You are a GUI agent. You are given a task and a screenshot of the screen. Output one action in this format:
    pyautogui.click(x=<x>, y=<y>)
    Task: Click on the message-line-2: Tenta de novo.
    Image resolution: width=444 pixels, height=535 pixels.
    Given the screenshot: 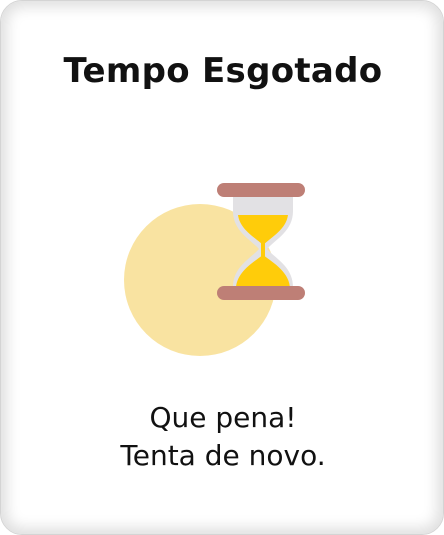 What is the action you would take?
    pyautogui.click(x=223, y=455)
    